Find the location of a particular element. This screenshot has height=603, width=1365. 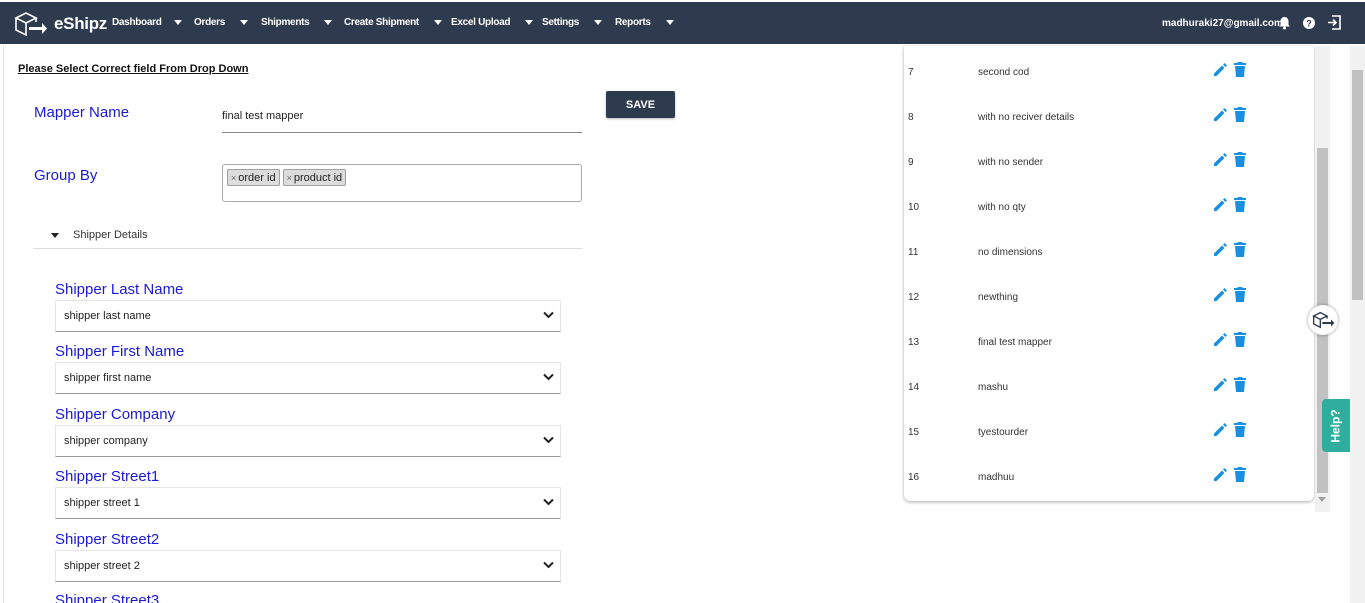

select-shipper-company: shipper company is located at coordinates (308, 441).